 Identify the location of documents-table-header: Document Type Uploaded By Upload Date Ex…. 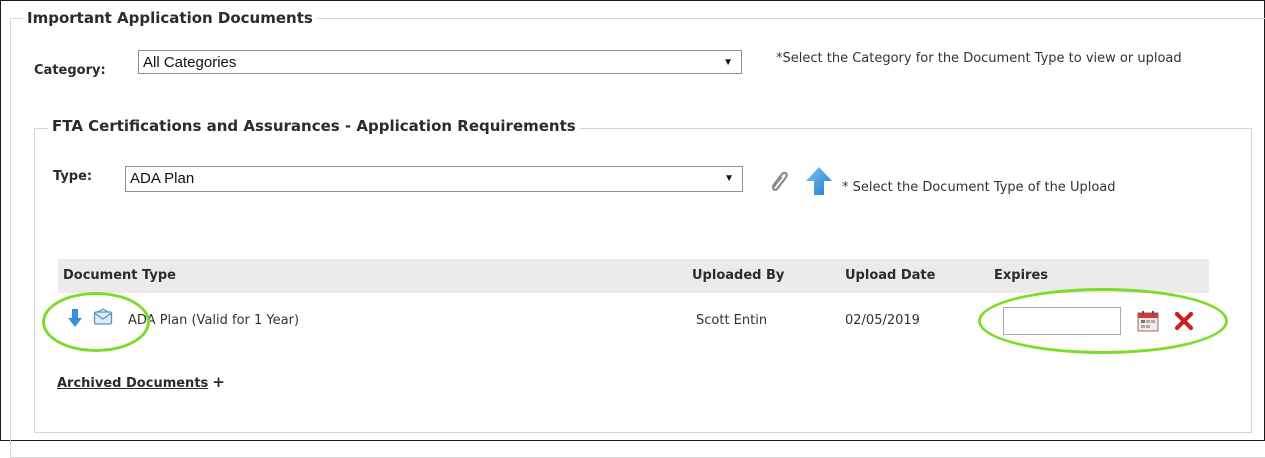
(633, 276).